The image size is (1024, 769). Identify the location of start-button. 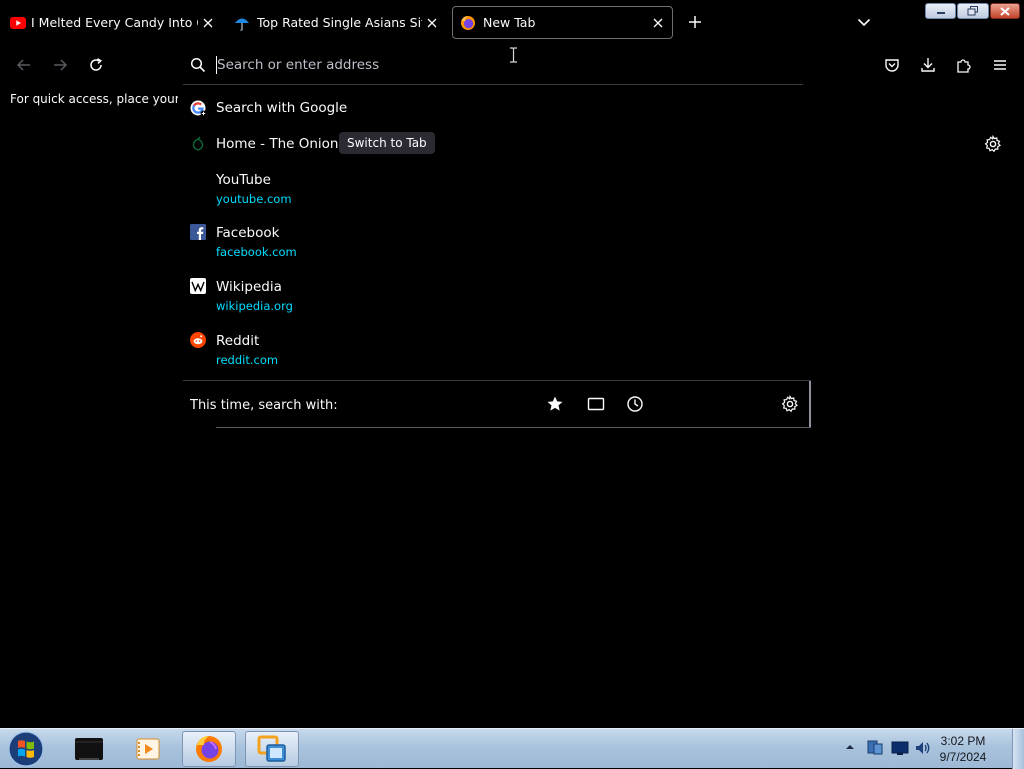
(26, 749).